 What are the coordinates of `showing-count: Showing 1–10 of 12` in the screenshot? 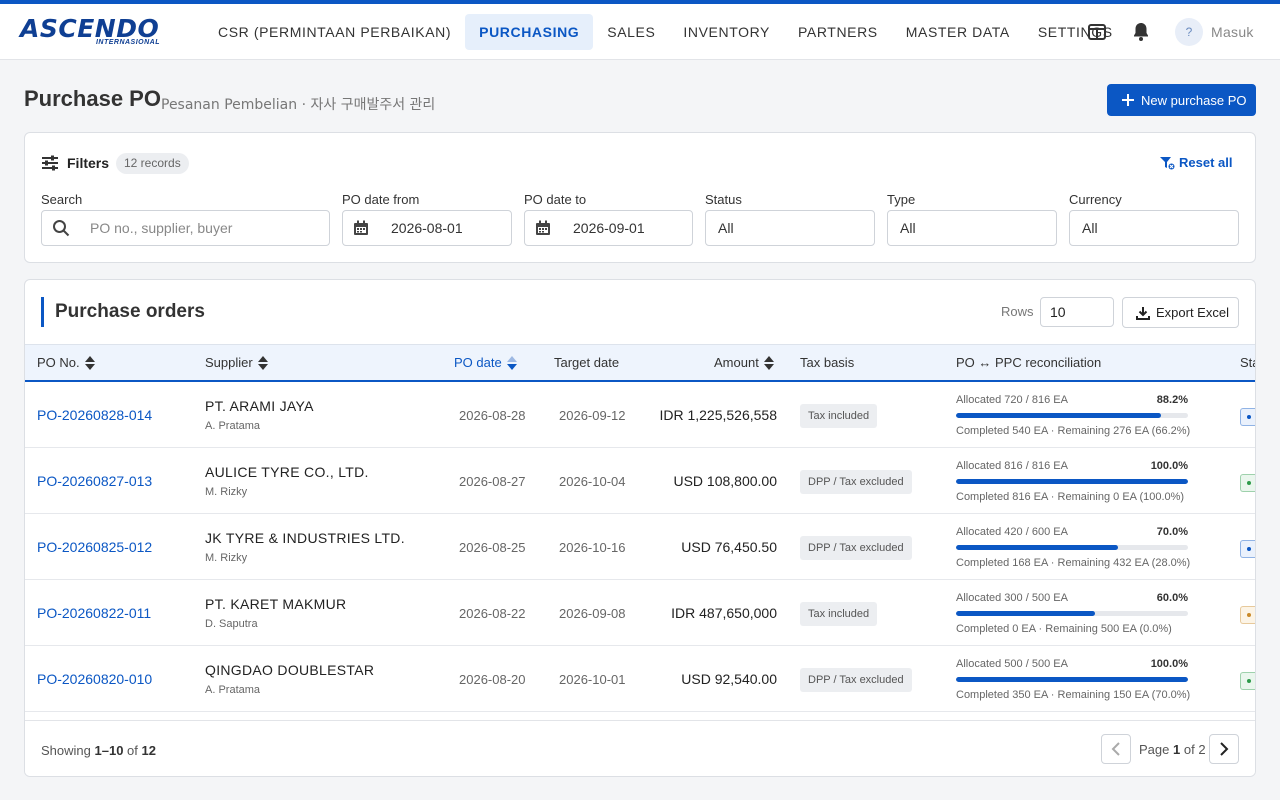 It's located at (98, 750).